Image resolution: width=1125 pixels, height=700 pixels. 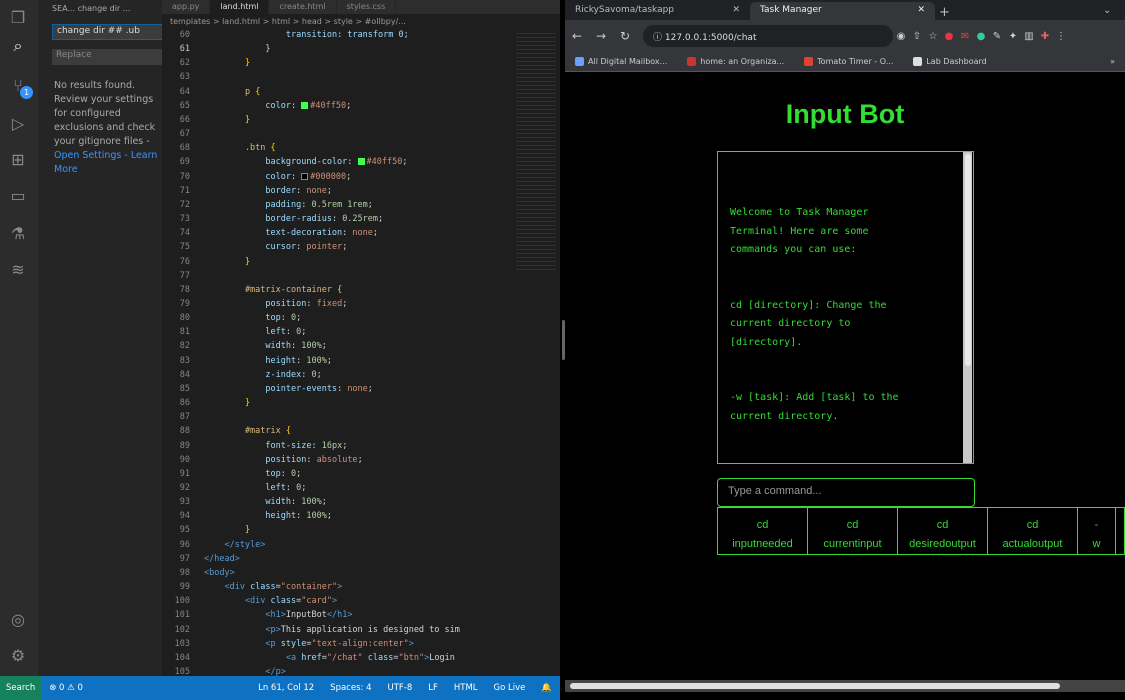 What do you see at coordinates (361, 304) in the screenshot?
I see `code-line: 79 position: fixed;` at bounding box center [361, 304].